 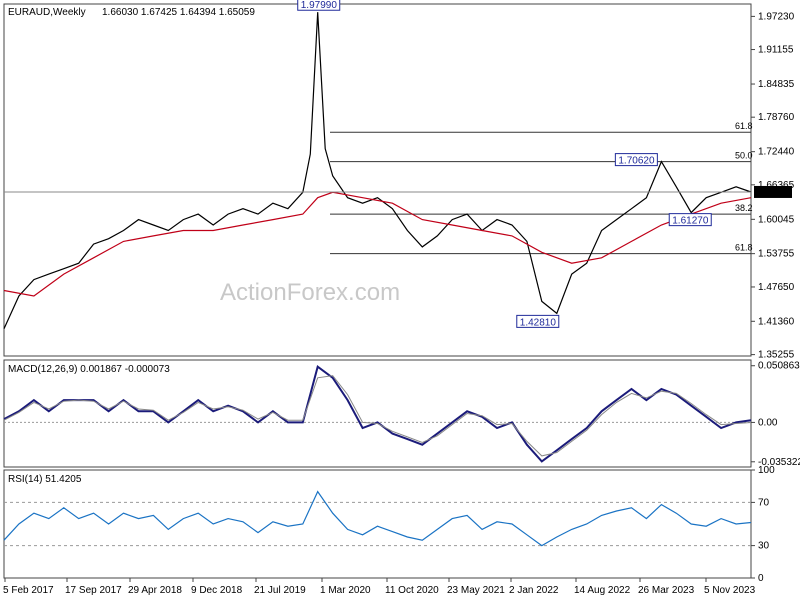 What do you see at coordinates (345, 590) in the screenshot?
I see `x-tick-5: 1 Mar 2020` at bounding box center [345, 590].